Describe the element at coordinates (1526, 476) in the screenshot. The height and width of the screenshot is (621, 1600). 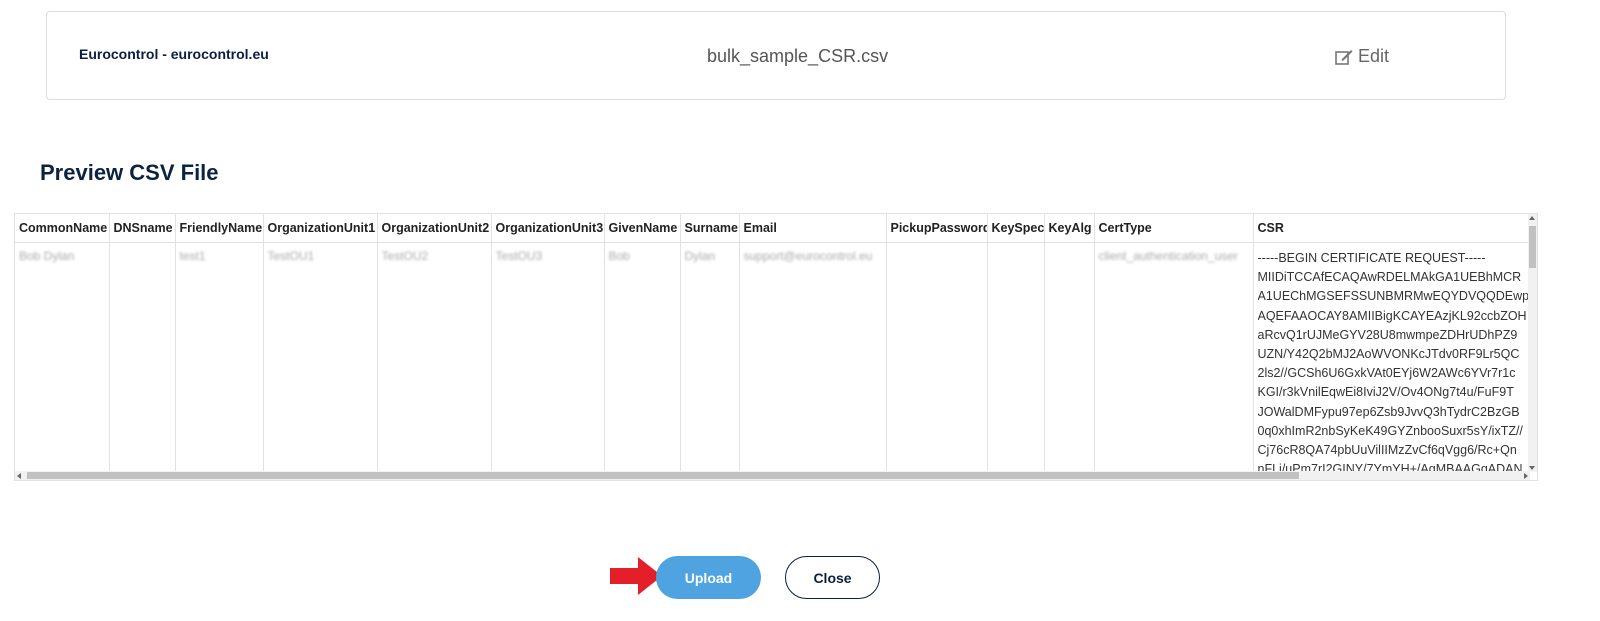
I see `scroll-right-icon` at that location.